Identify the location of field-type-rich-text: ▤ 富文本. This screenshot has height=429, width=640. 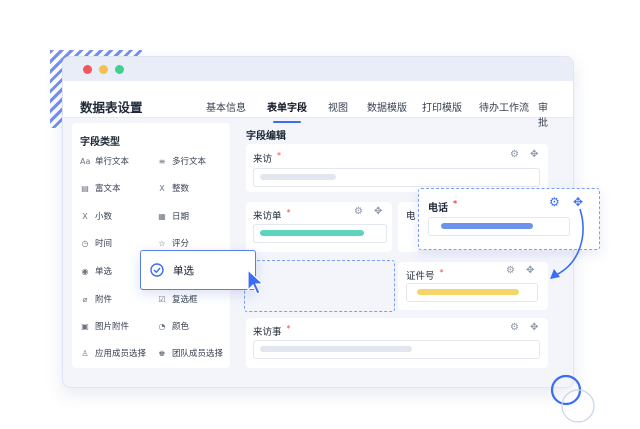
(100, 189).